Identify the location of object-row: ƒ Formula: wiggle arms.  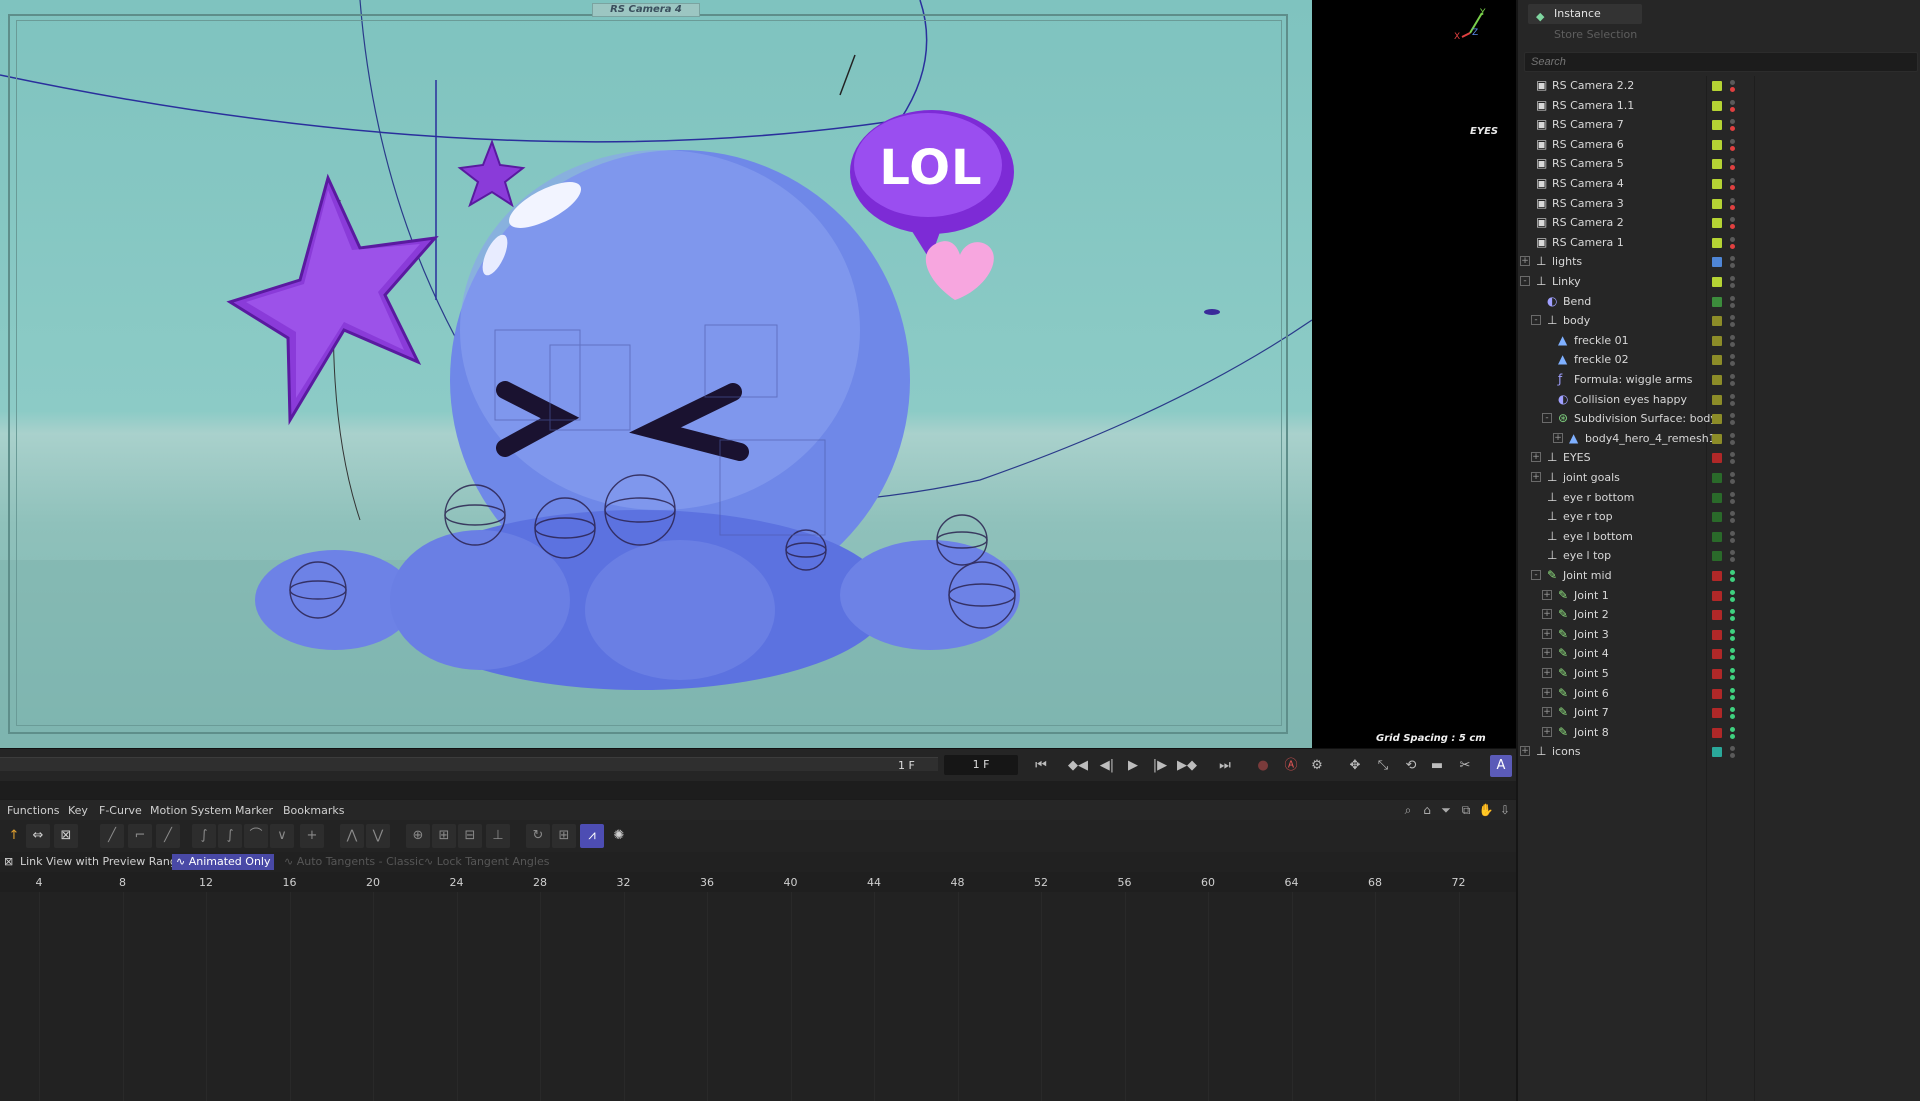
(1719, 380).